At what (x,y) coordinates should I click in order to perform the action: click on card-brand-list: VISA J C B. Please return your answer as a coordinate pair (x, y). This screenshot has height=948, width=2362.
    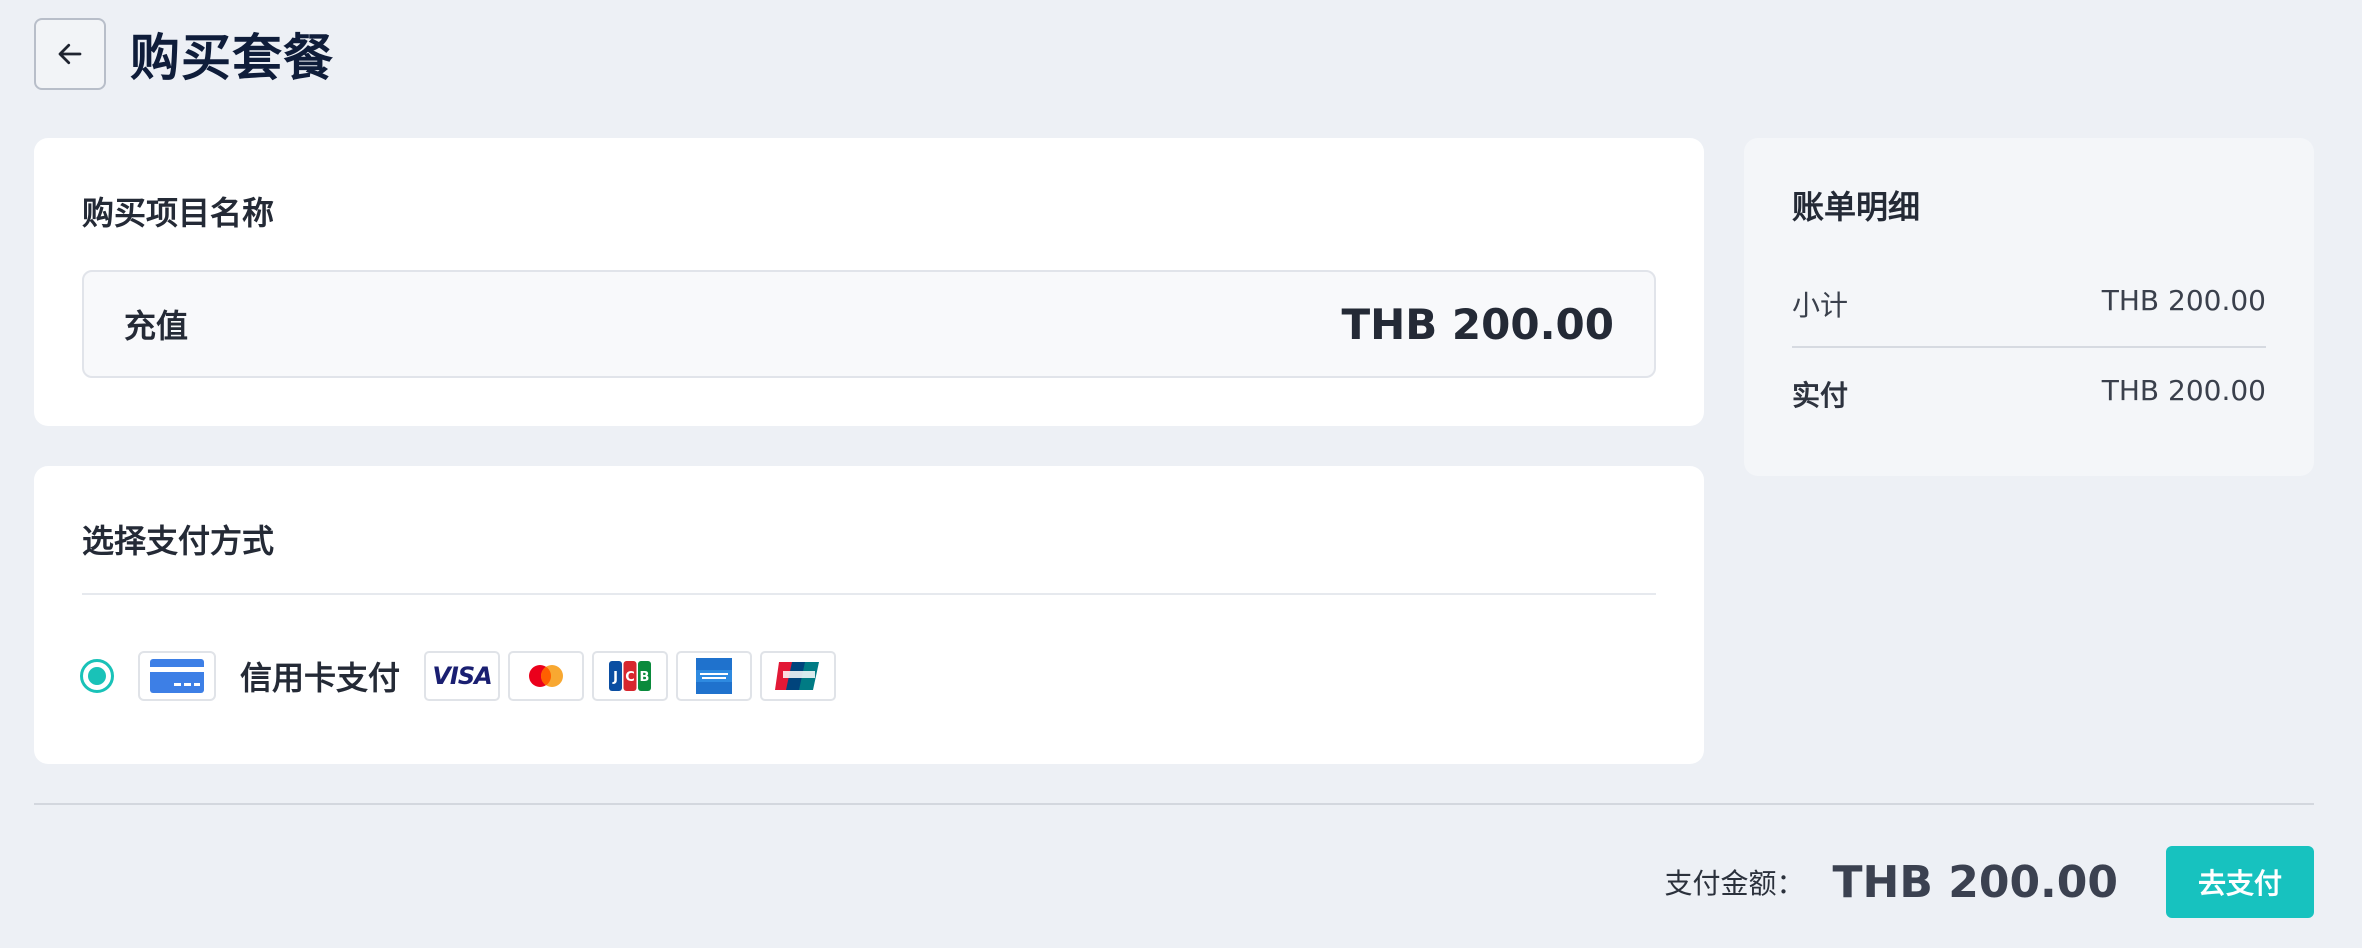
    Looking at the image, I should click on (630, 676).